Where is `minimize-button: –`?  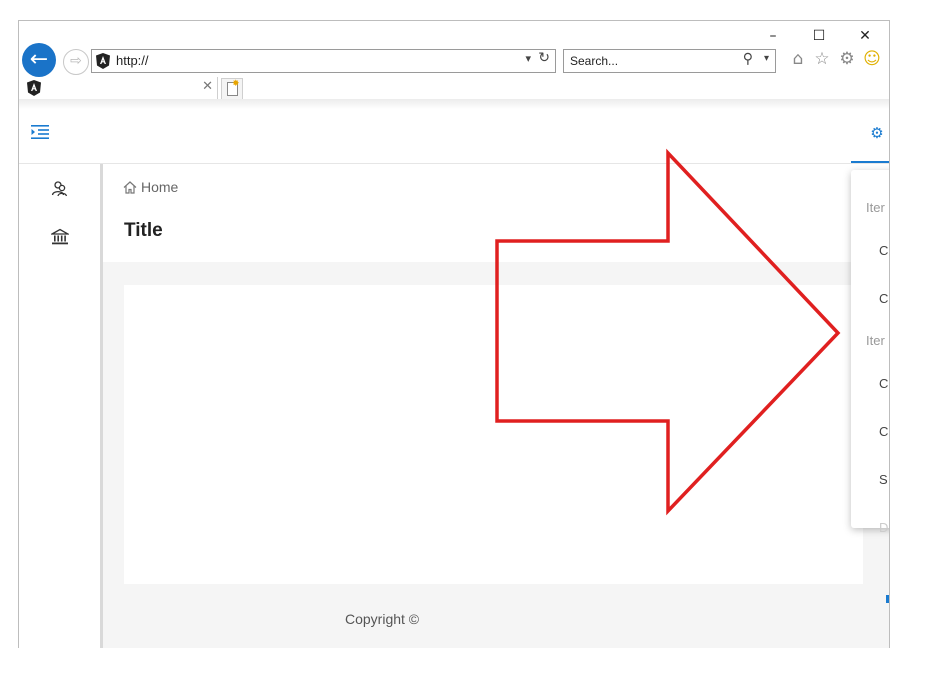 minimize-button: – is located at coordinates (773, 36).